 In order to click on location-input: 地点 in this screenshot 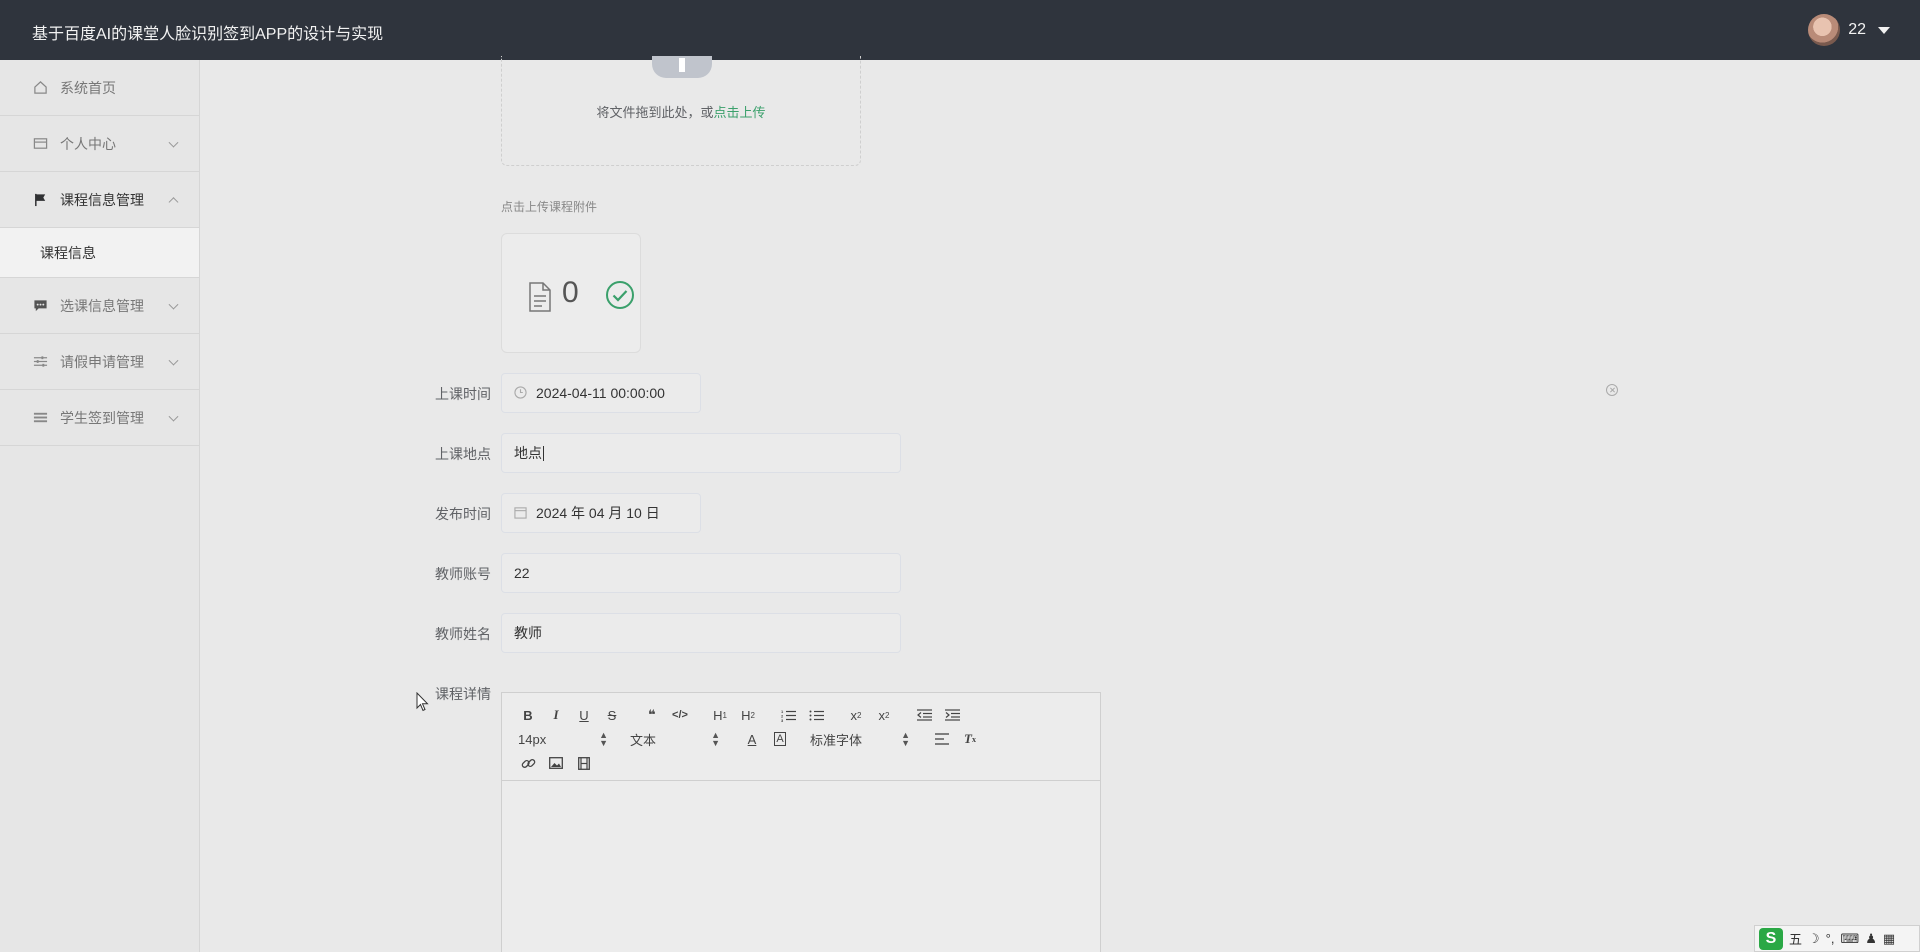, I will do `click(701, 453)`.